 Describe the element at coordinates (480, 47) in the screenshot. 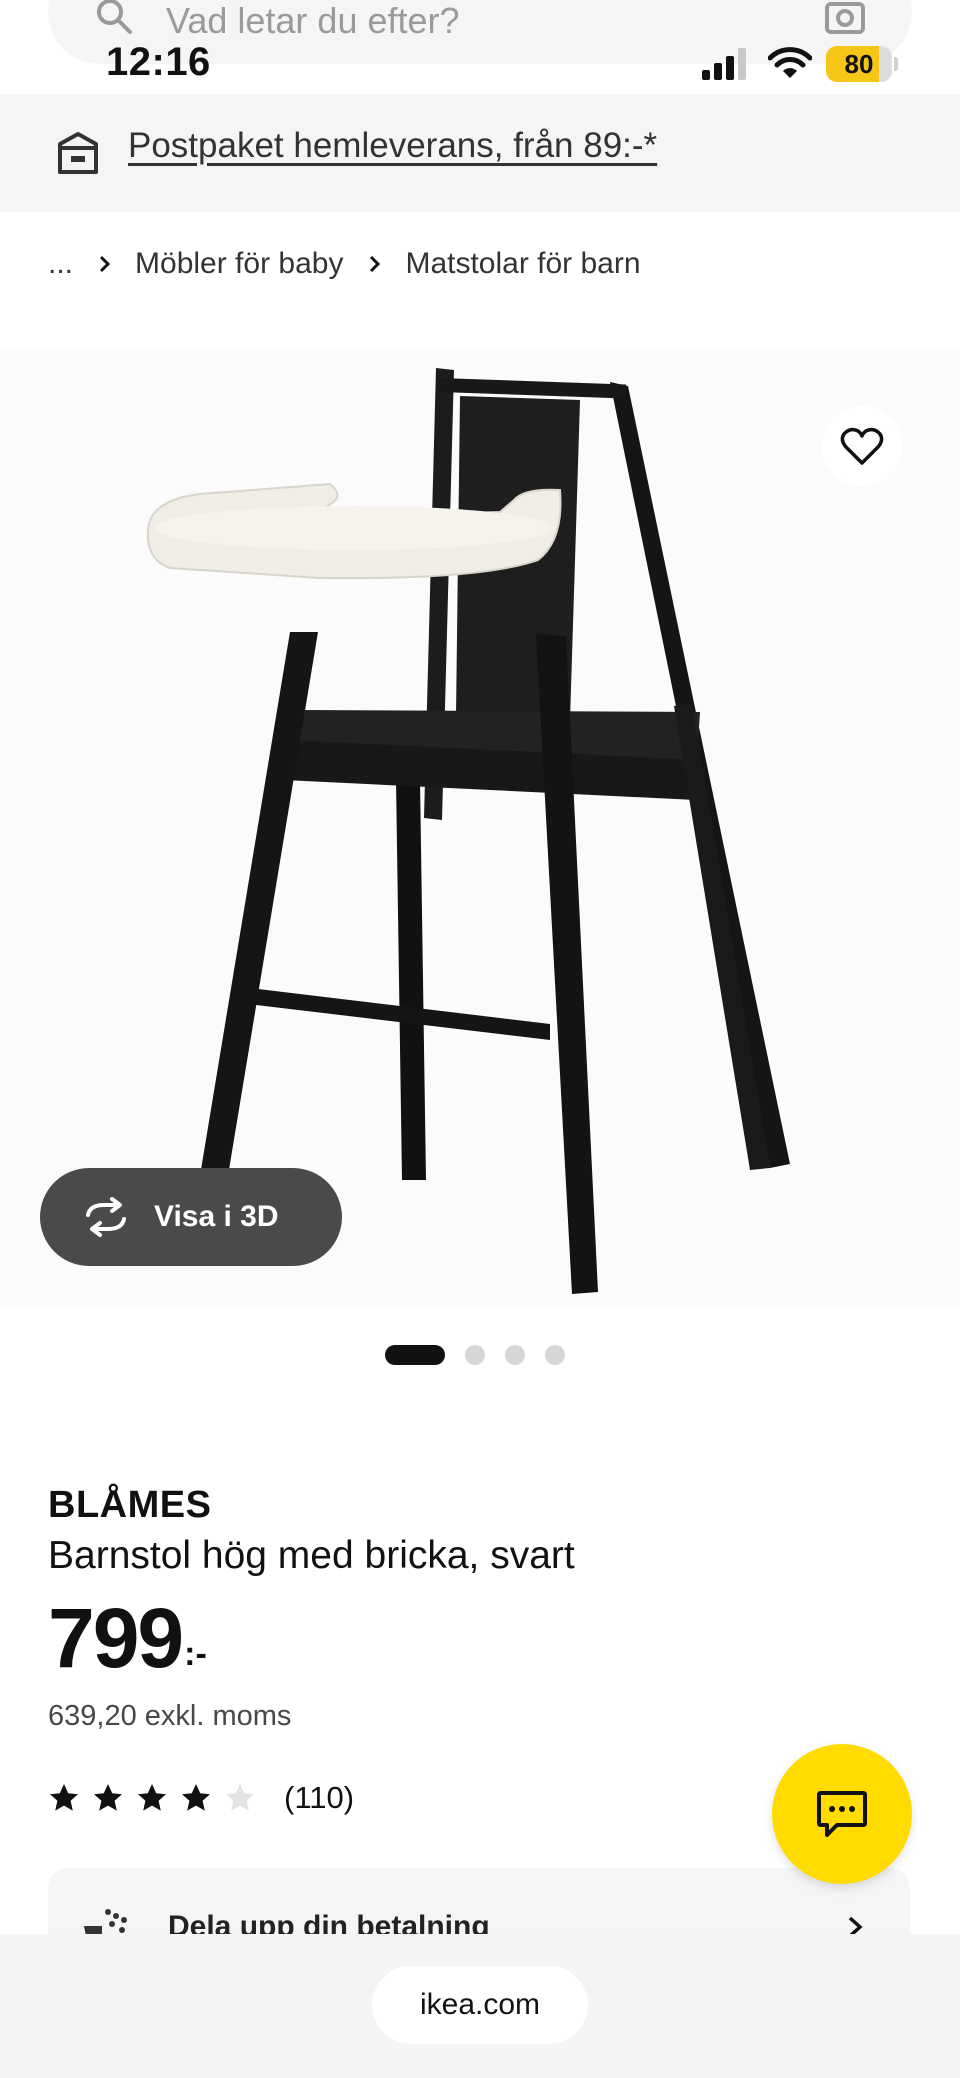

I see `status-bar: 12:16 80` at that location.